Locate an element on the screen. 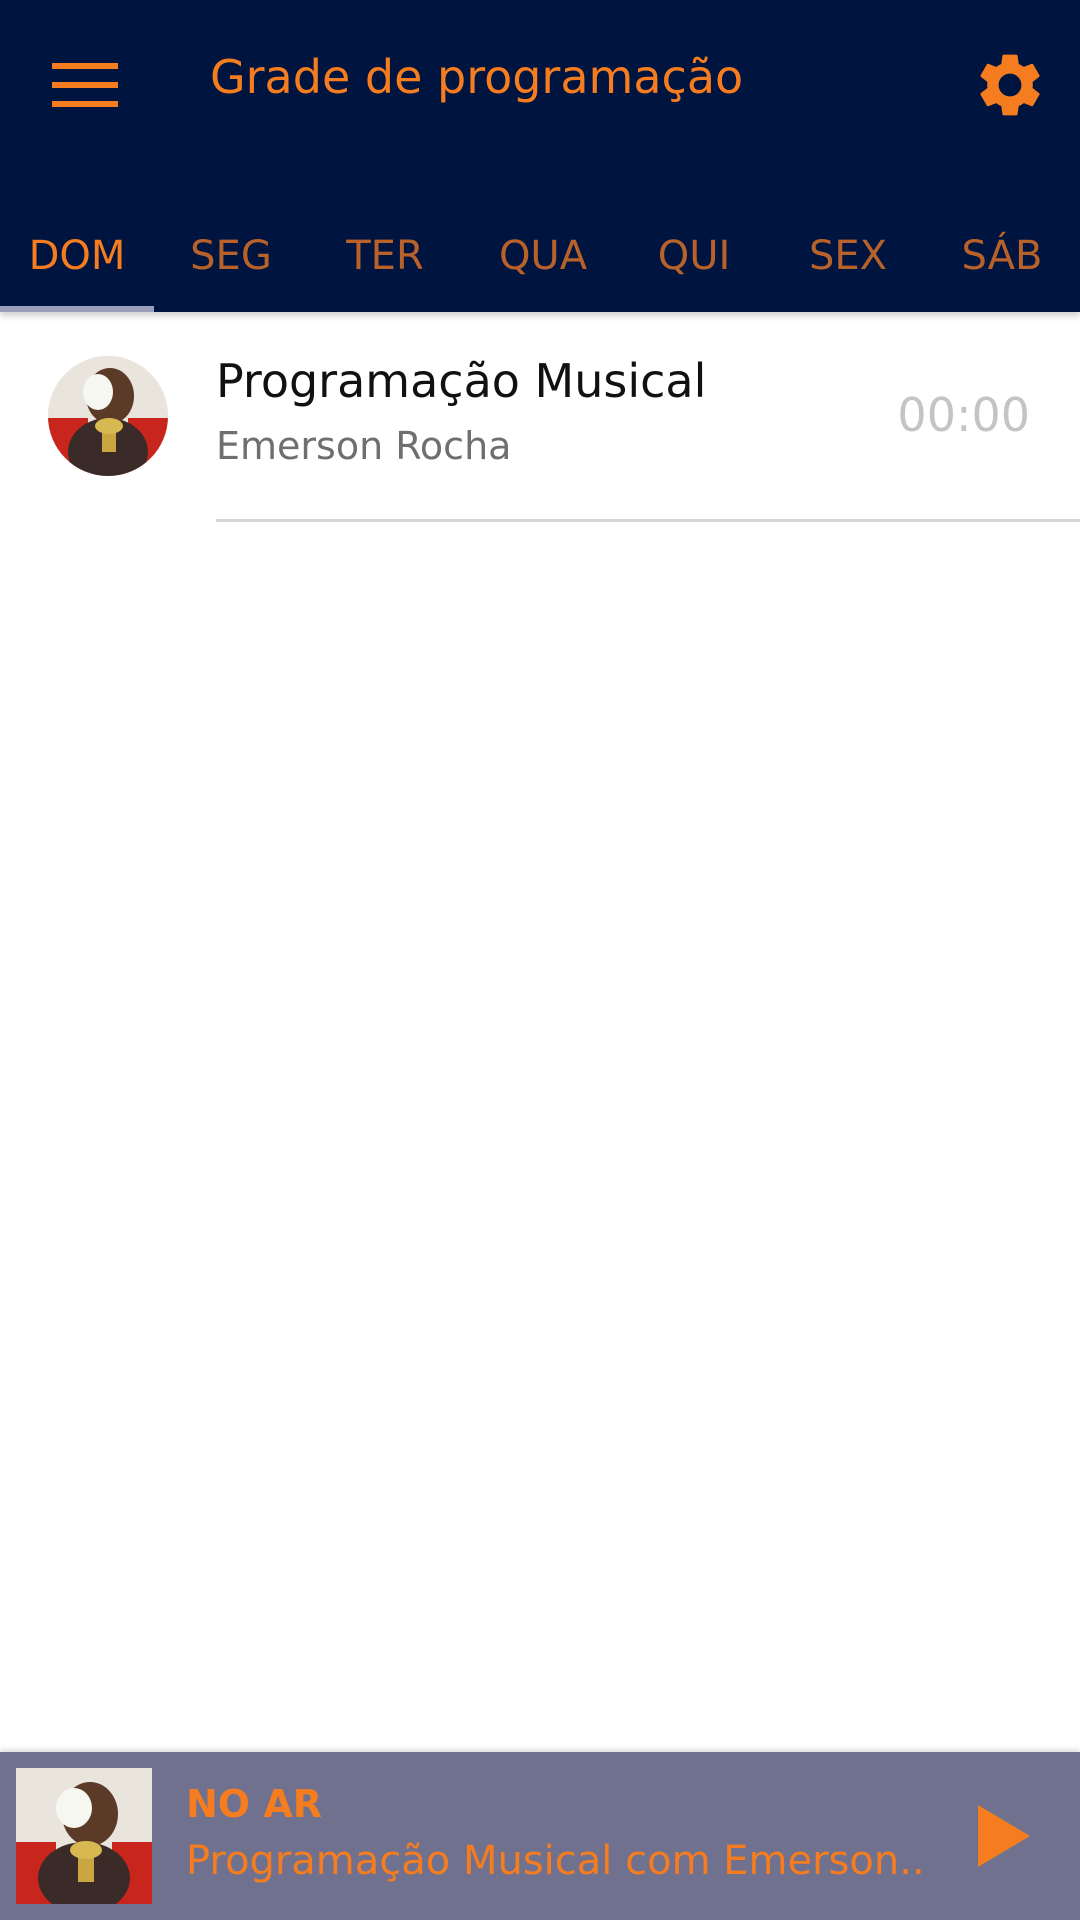  play-button is located at coordinates (1004, 1836).